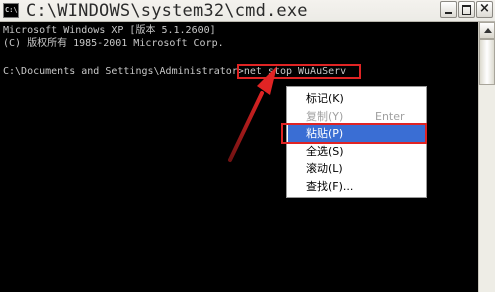  Describe the element at coordinates (252, 114) in the screenshot. I see `annotation-arrow-icon` at that location.